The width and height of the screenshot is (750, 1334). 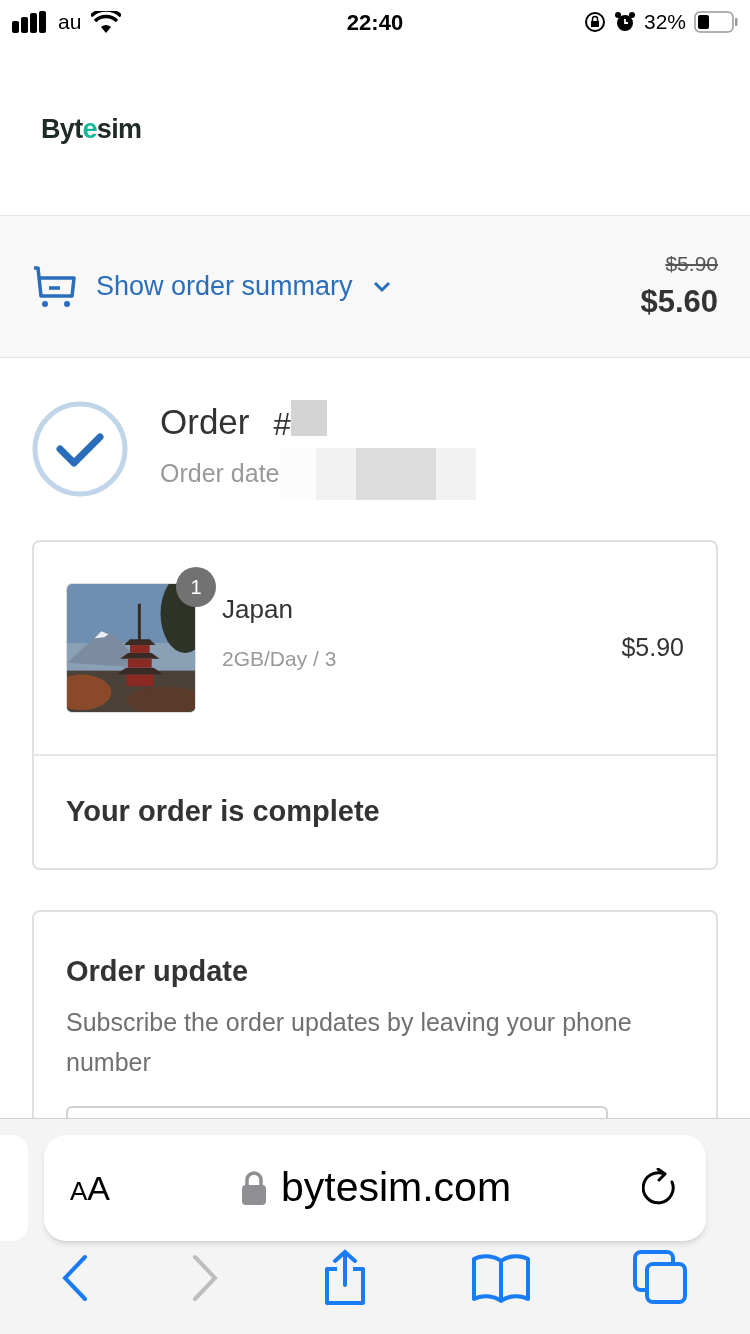 I want to click on tabs-icon, so click(x=661, y=1277).